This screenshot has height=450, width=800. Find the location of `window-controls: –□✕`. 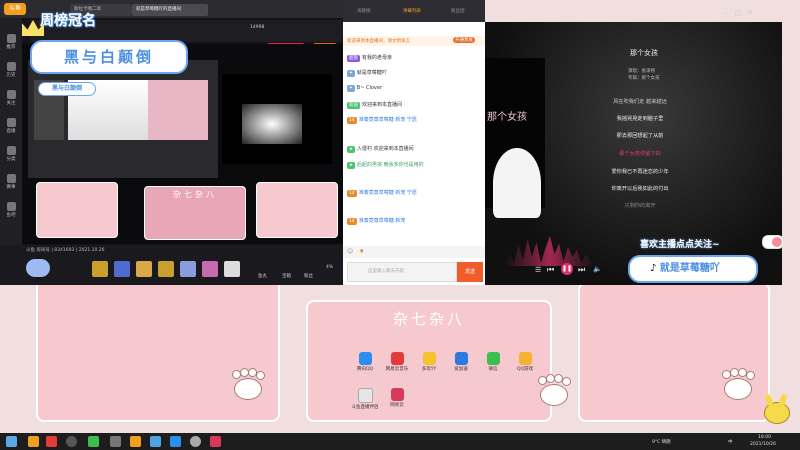

window-controls: –□✕ is located at coordinates (742, 13).